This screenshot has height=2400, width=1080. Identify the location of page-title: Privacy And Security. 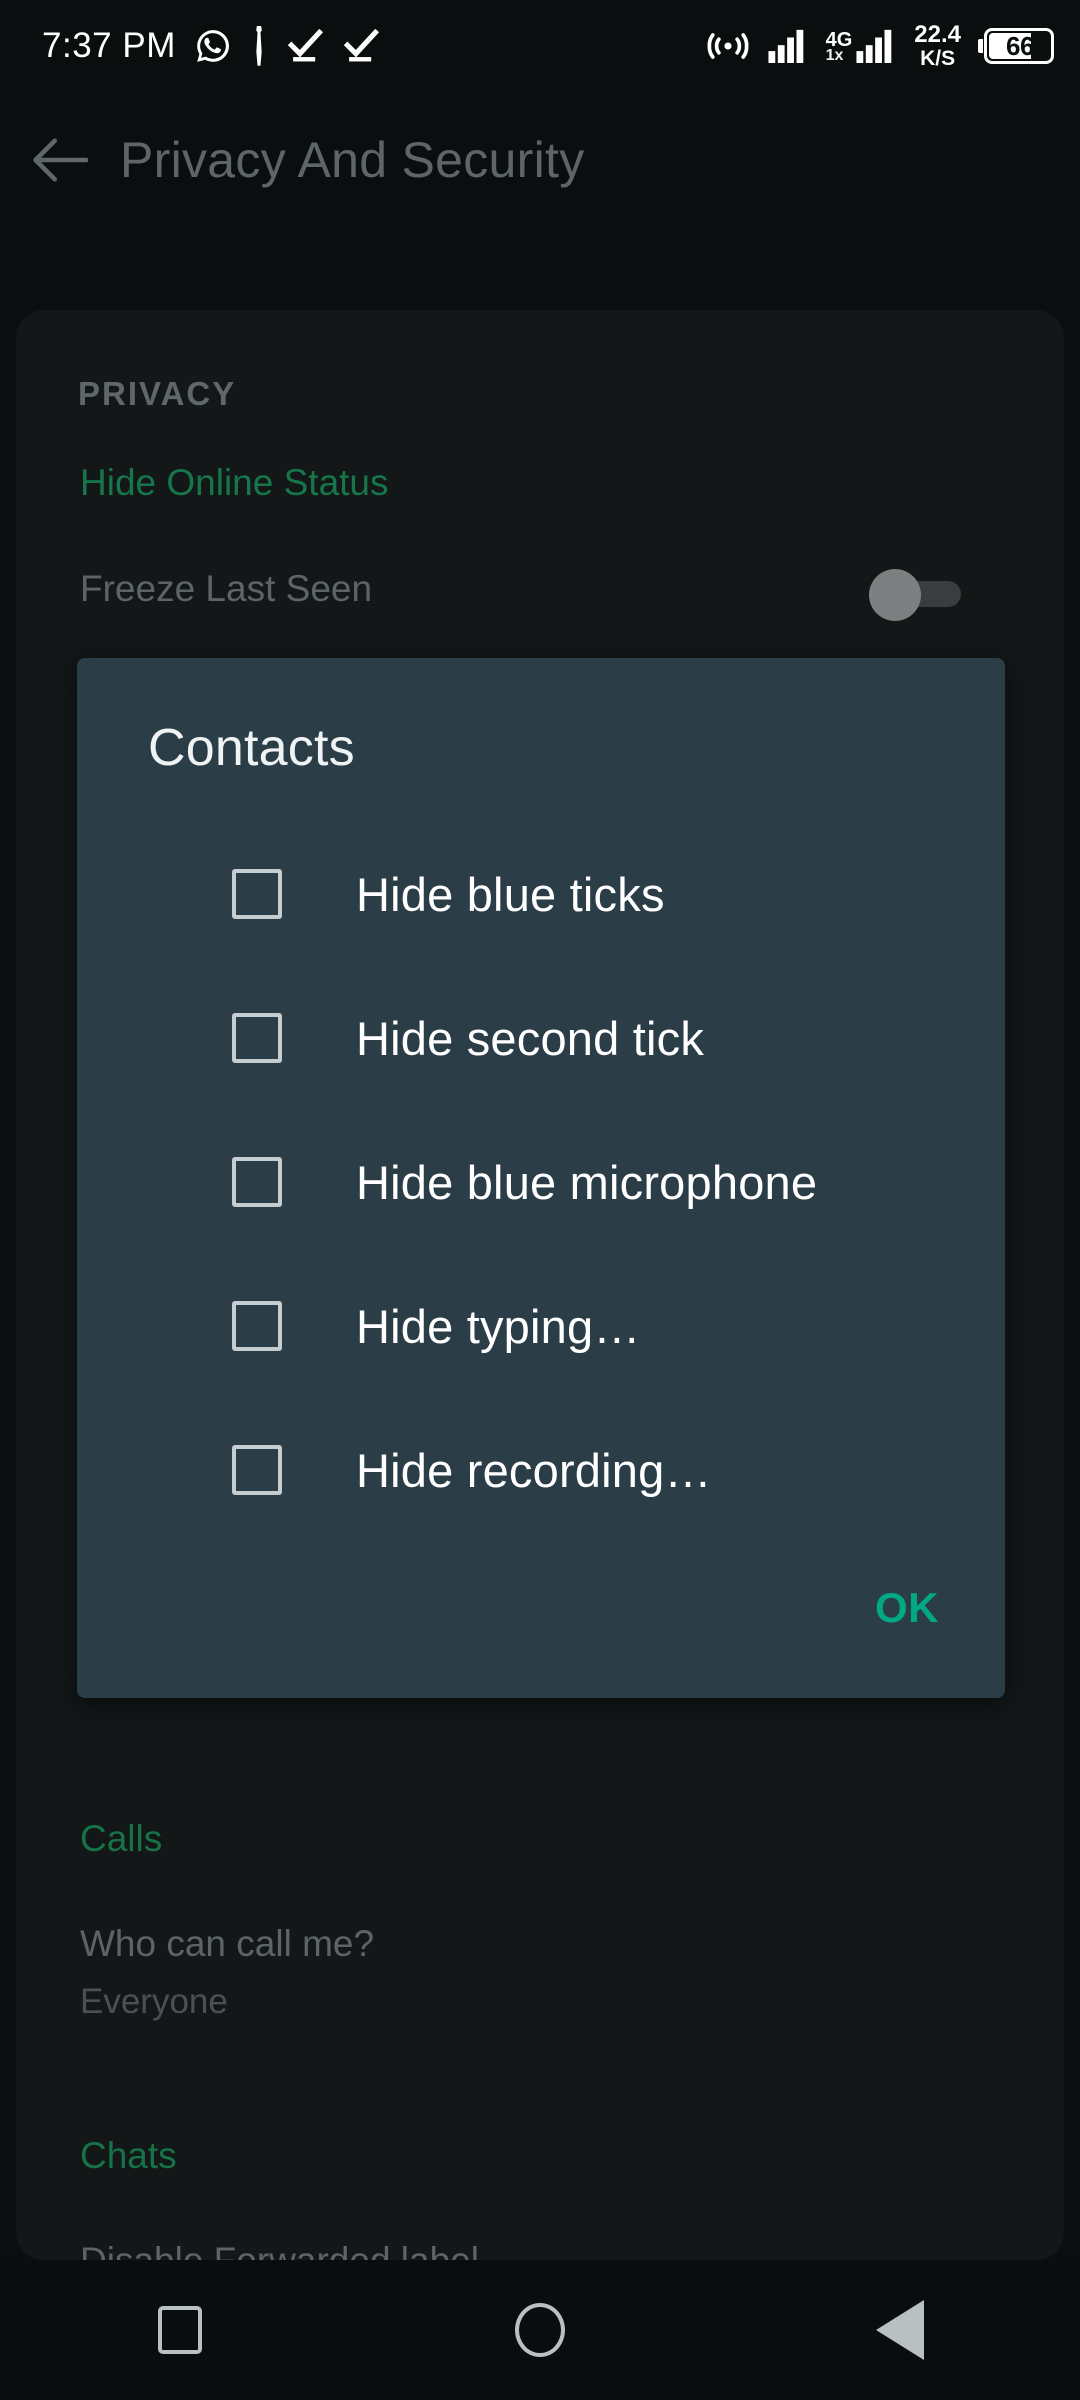
(352, 160).